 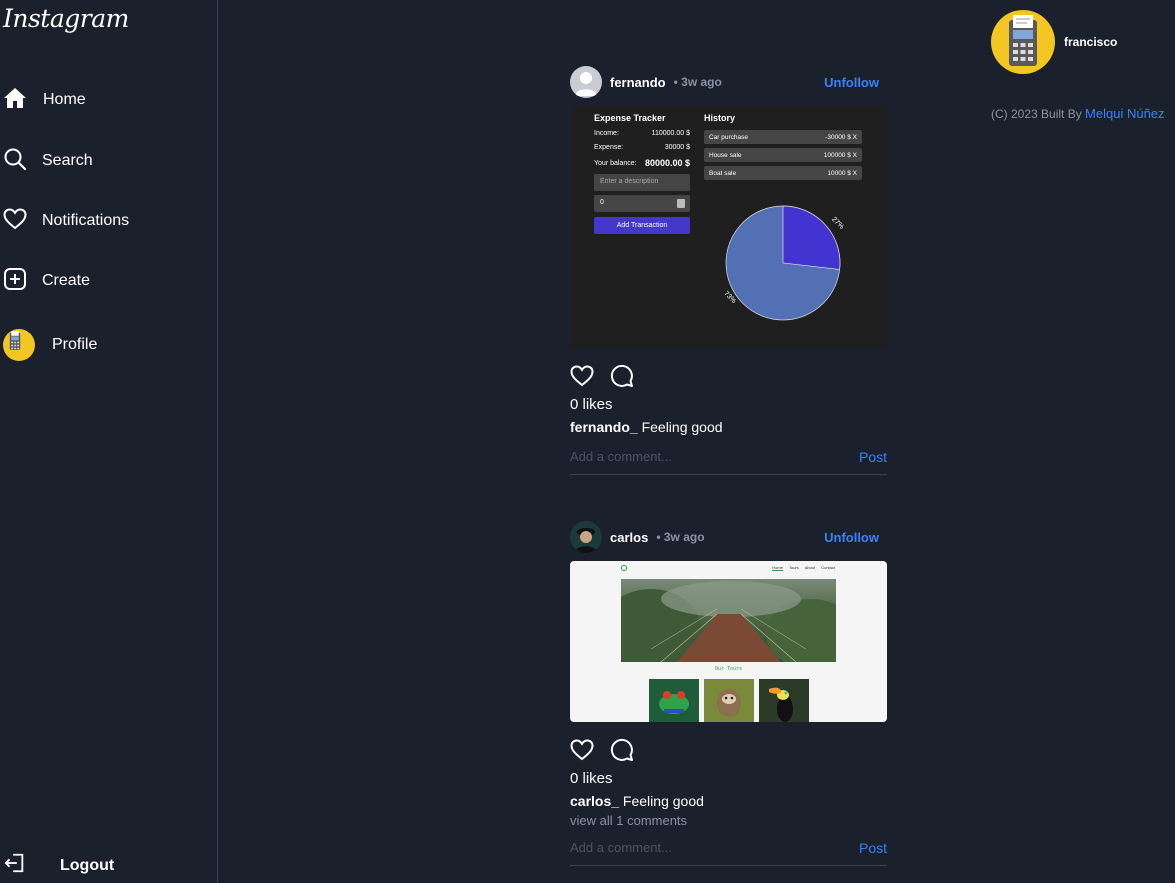 I want to click on balance-row: Your balance: 80000.00 $, so click(x=642, y=163).